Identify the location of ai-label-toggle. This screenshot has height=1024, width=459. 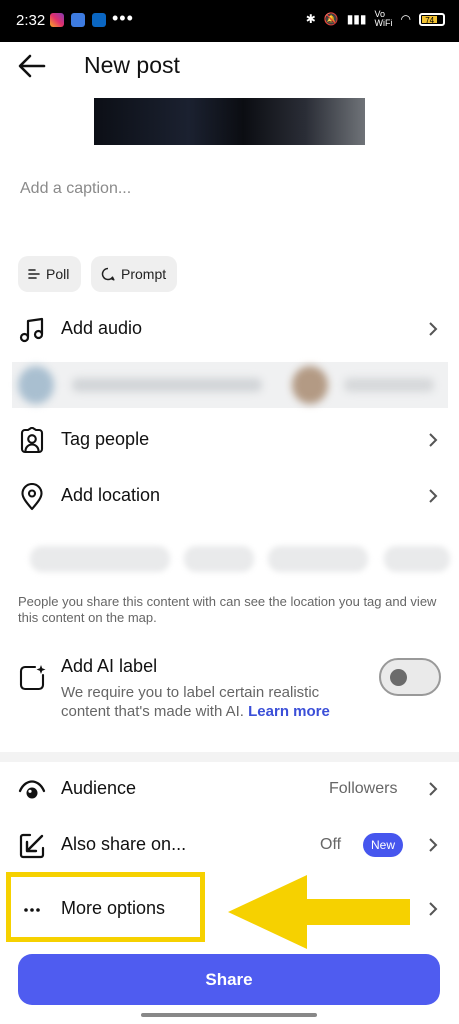
(410, 677).